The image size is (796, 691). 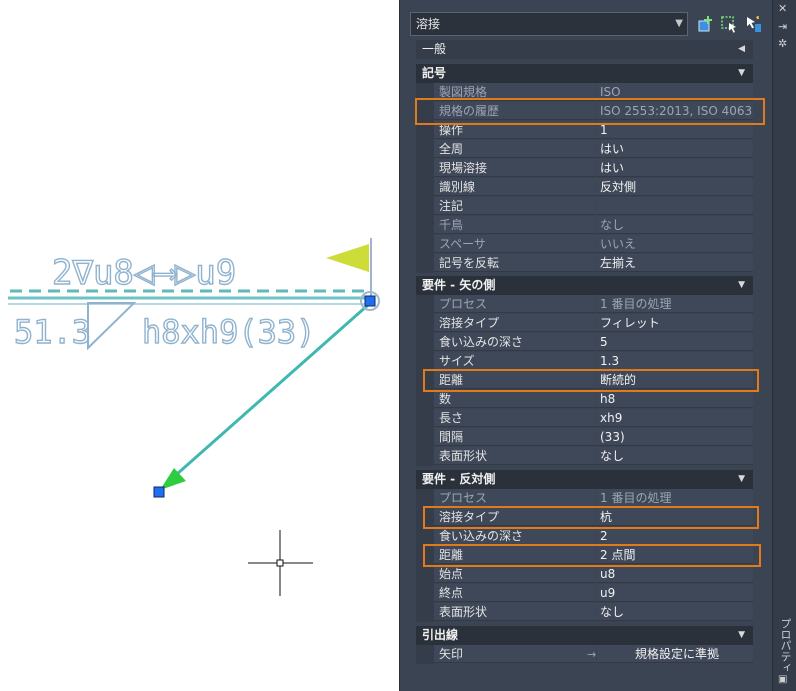 What do you see at coordinates (515, 361) in the screenshot?
I see `property-label: サイズ` at bounding box center [515, 361].